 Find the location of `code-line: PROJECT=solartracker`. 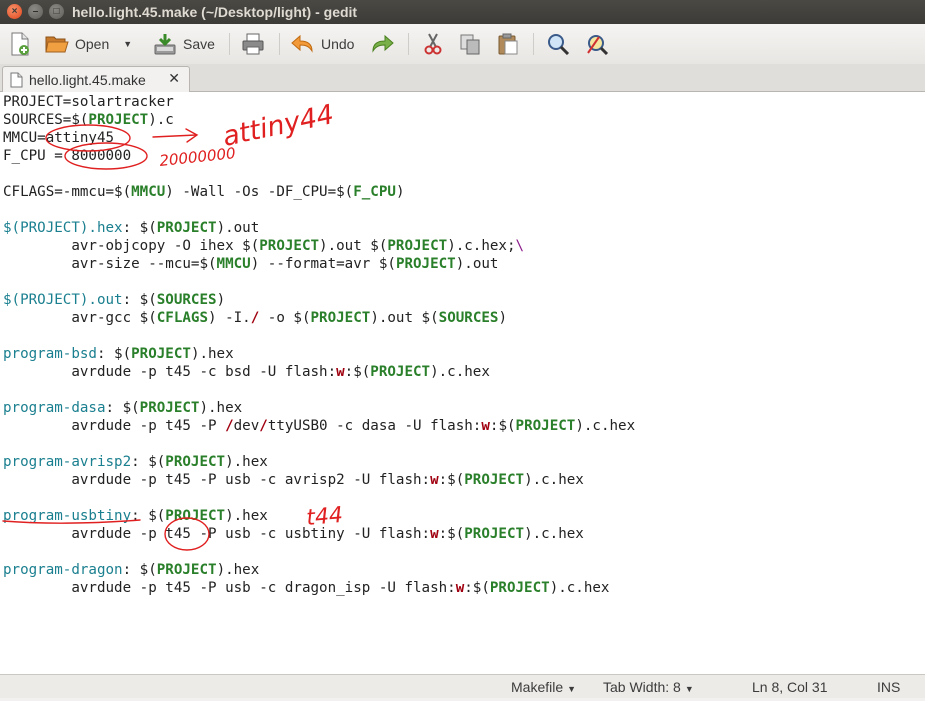

code-line: PROJECT=solartracker is located at coordinates (88, 102).